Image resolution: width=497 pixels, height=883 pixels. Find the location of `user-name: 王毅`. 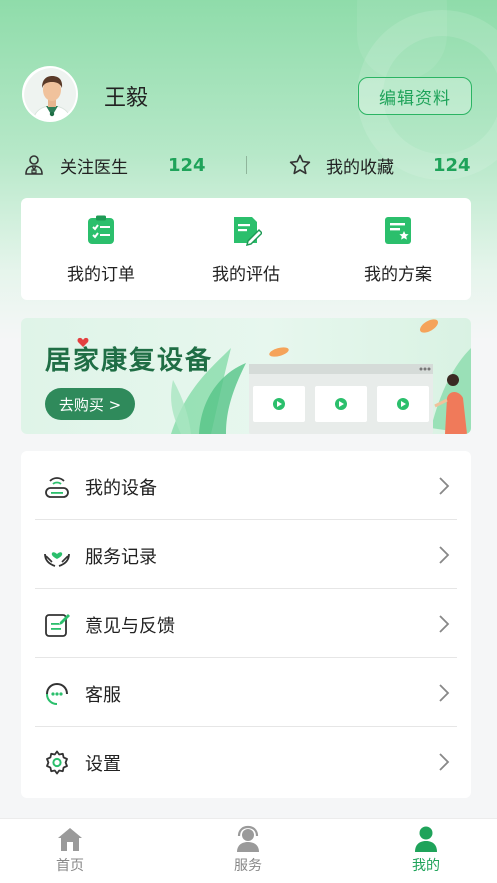

user-name: 王毅 is located at coordinates (126, 98).